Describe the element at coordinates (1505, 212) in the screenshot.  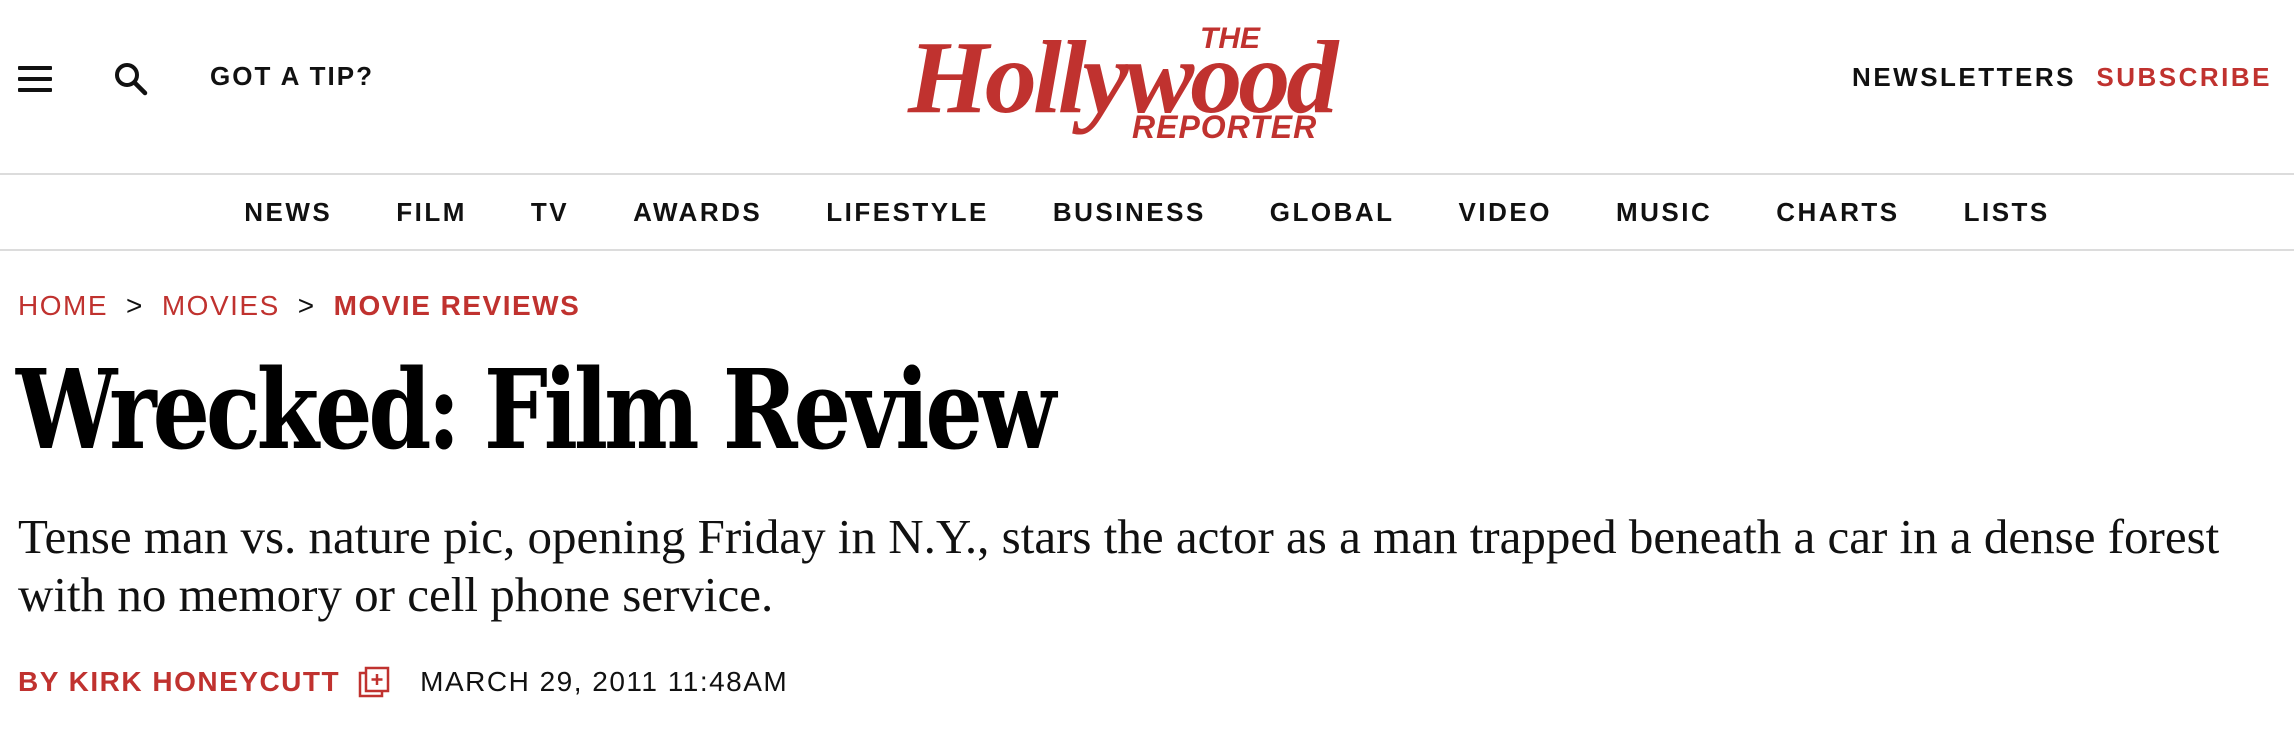
I see `nav-item-video: VIDEO` at that location.